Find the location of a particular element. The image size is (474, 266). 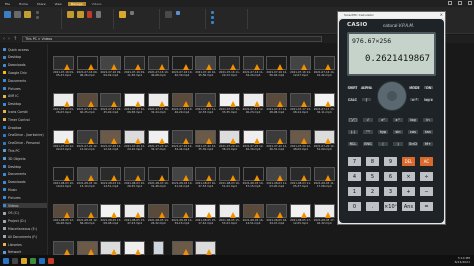

nav-item: Music is located at coordinates (10, 189).